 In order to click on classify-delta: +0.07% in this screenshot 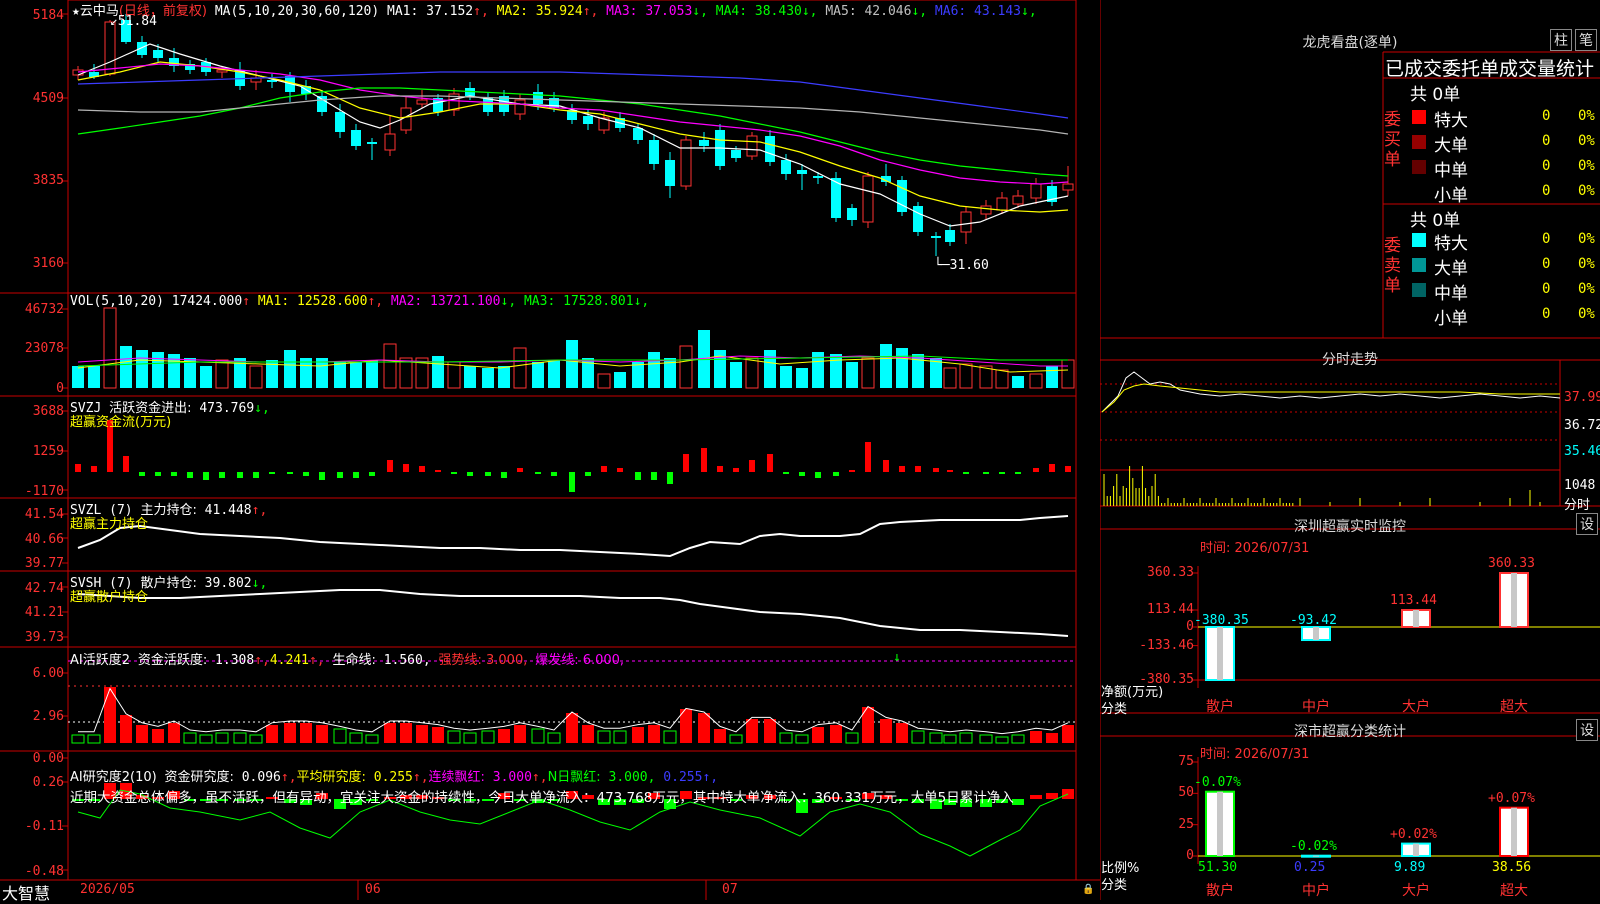, I will do `click(1511, 798)`.